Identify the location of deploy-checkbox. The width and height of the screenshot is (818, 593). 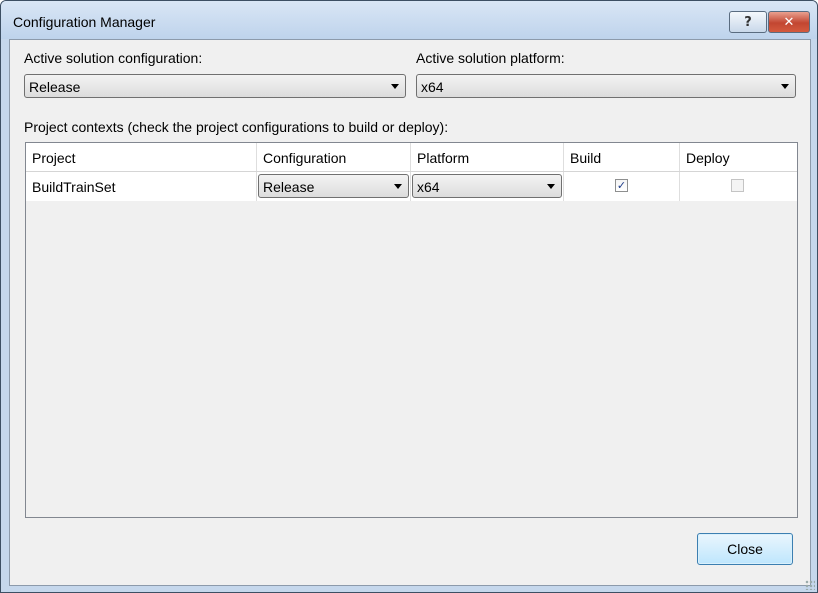
(737, 185).